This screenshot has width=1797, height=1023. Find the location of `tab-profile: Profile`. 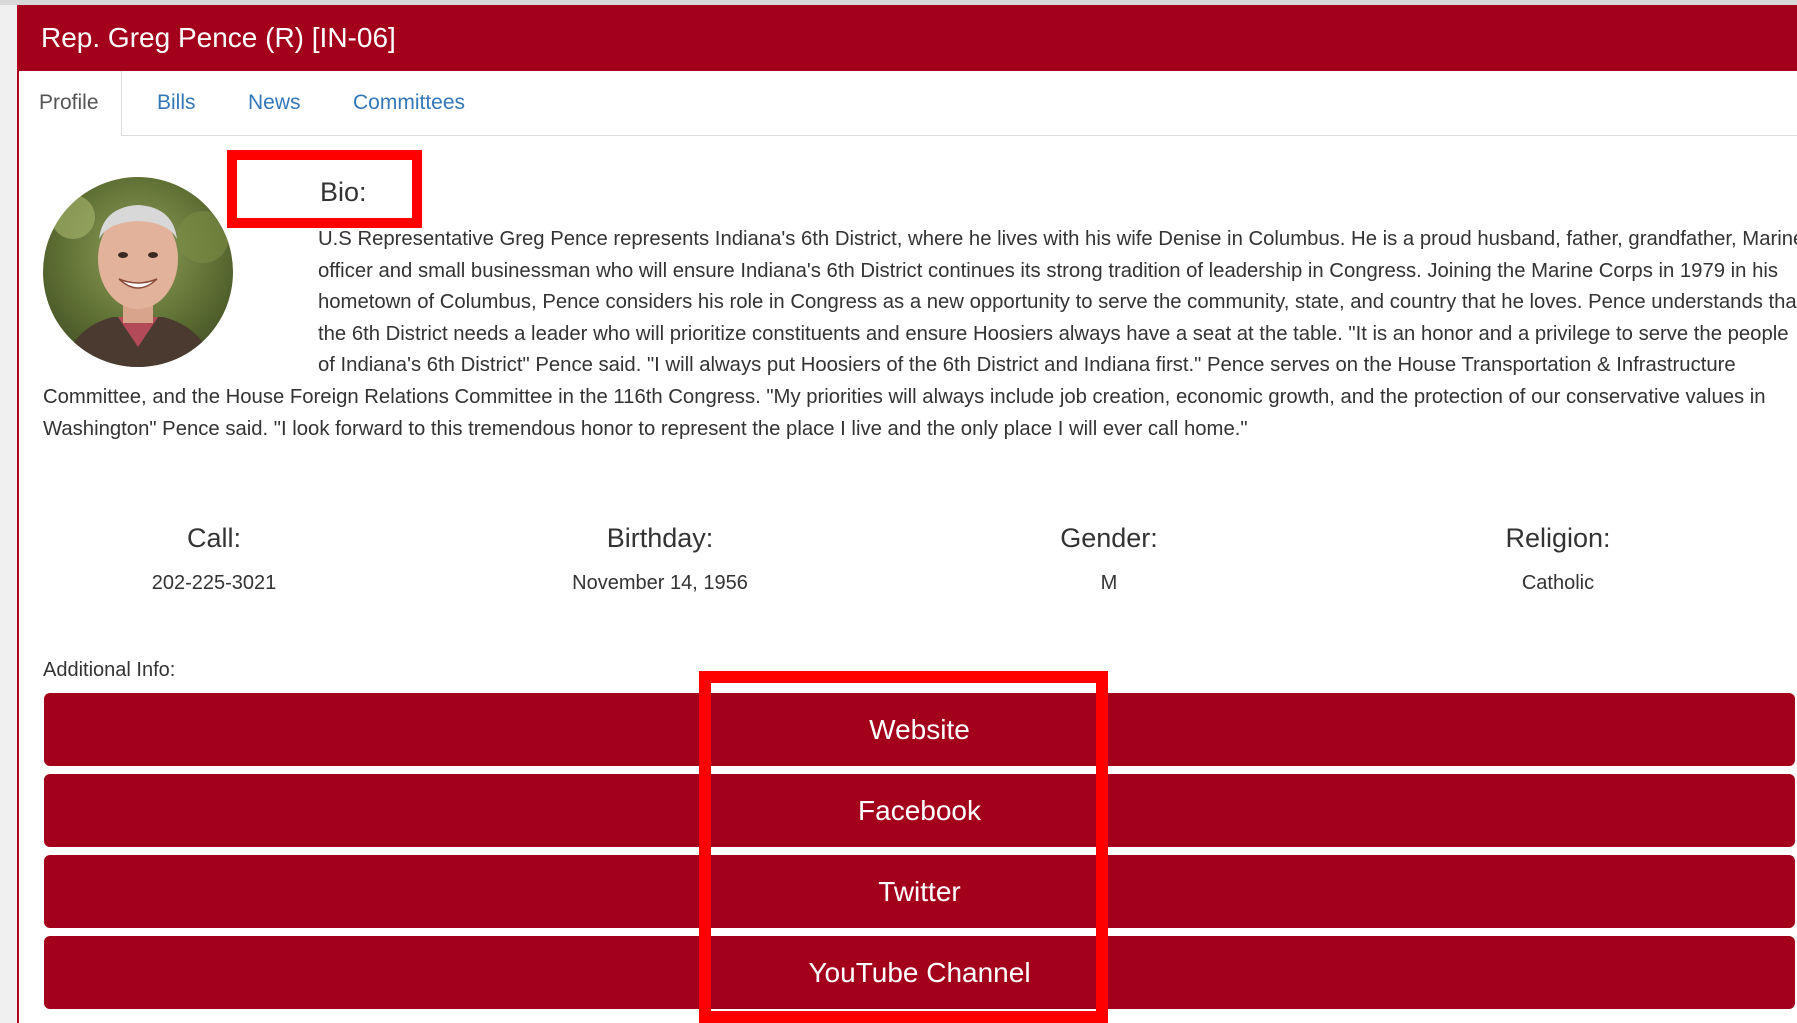

tab-profile: Profile is located at coordinates (70, 103).